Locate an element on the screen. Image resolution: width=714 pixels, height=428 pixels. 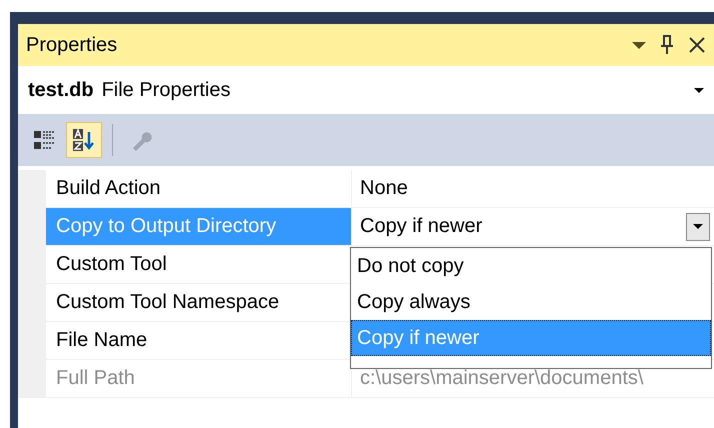
property-name: Build Action is located at coordinates (199, 188).